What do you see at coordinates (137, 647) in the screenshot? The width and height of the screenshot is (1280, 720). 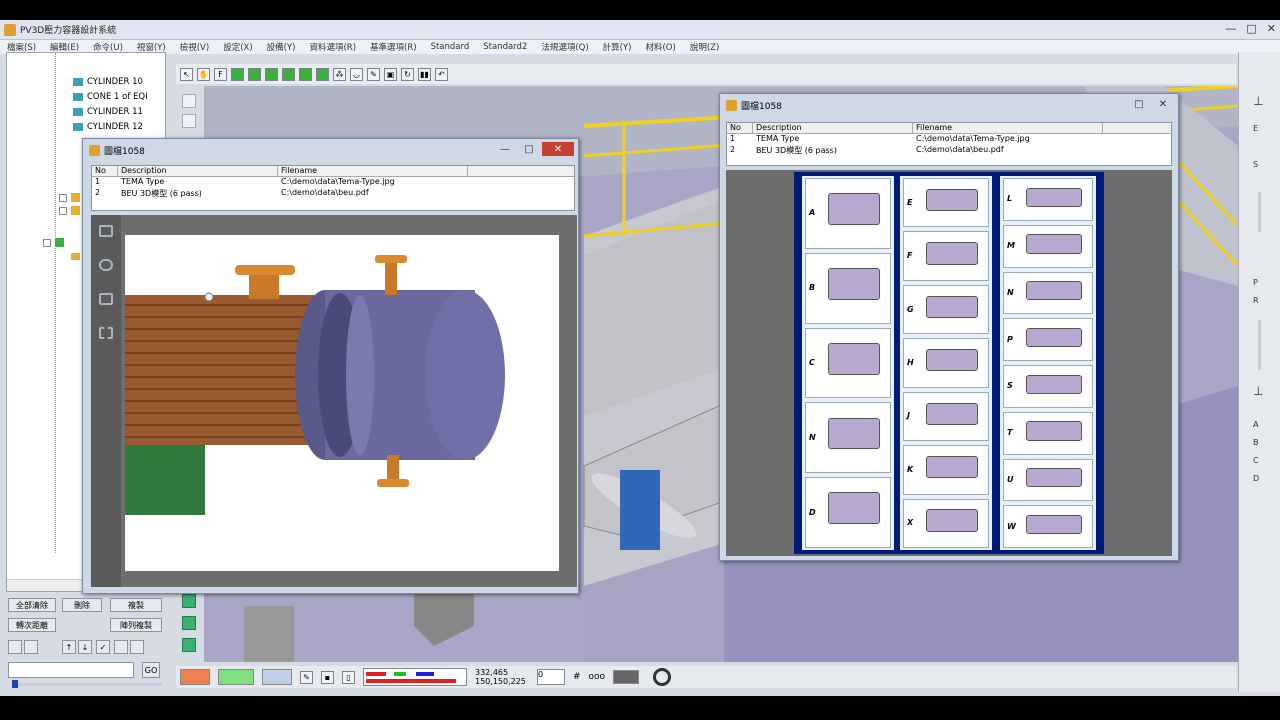 I see `doc-icon` at bounding box center [137, 647].